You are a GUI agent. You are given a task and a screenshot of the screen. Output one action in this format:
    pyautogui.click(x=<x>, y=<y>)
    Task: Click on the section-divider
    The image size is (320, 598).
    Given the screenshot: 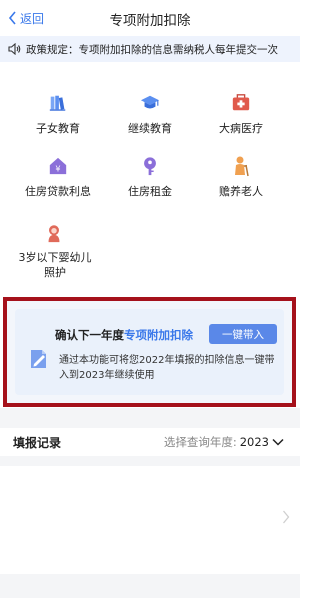 What is the action you would take?
    pyautogui.click(x=150, y=418)
    